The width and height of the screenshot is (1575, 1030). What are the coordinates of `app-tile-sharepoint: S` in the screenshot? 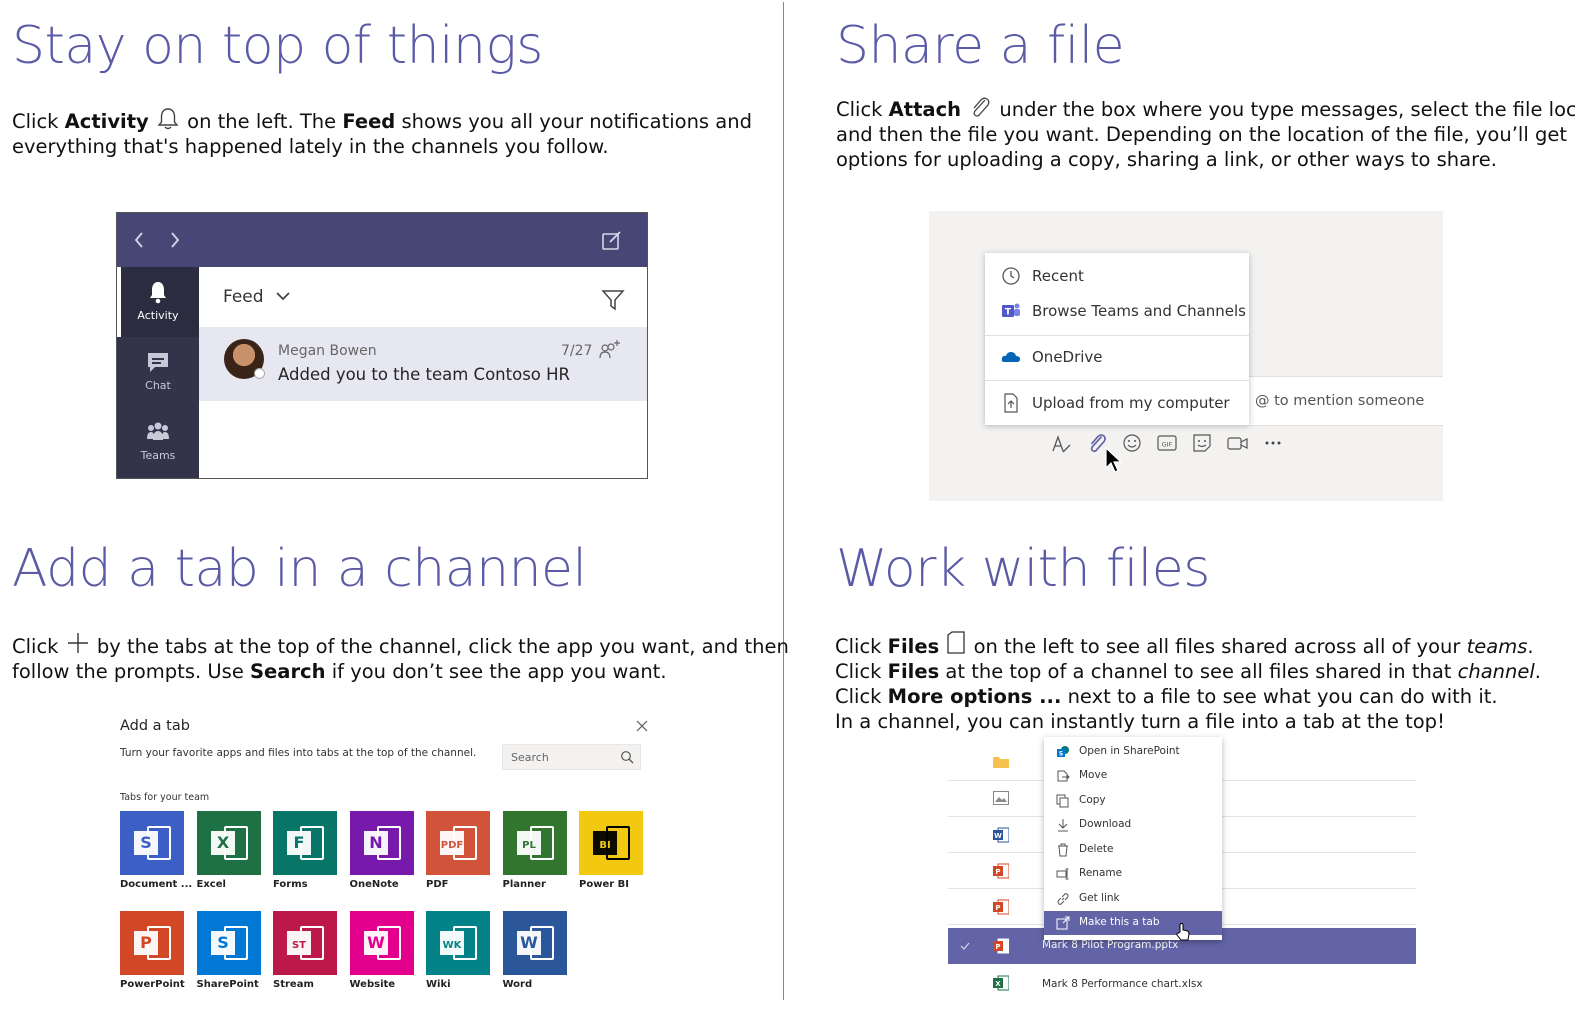 It's located at (228, 943).